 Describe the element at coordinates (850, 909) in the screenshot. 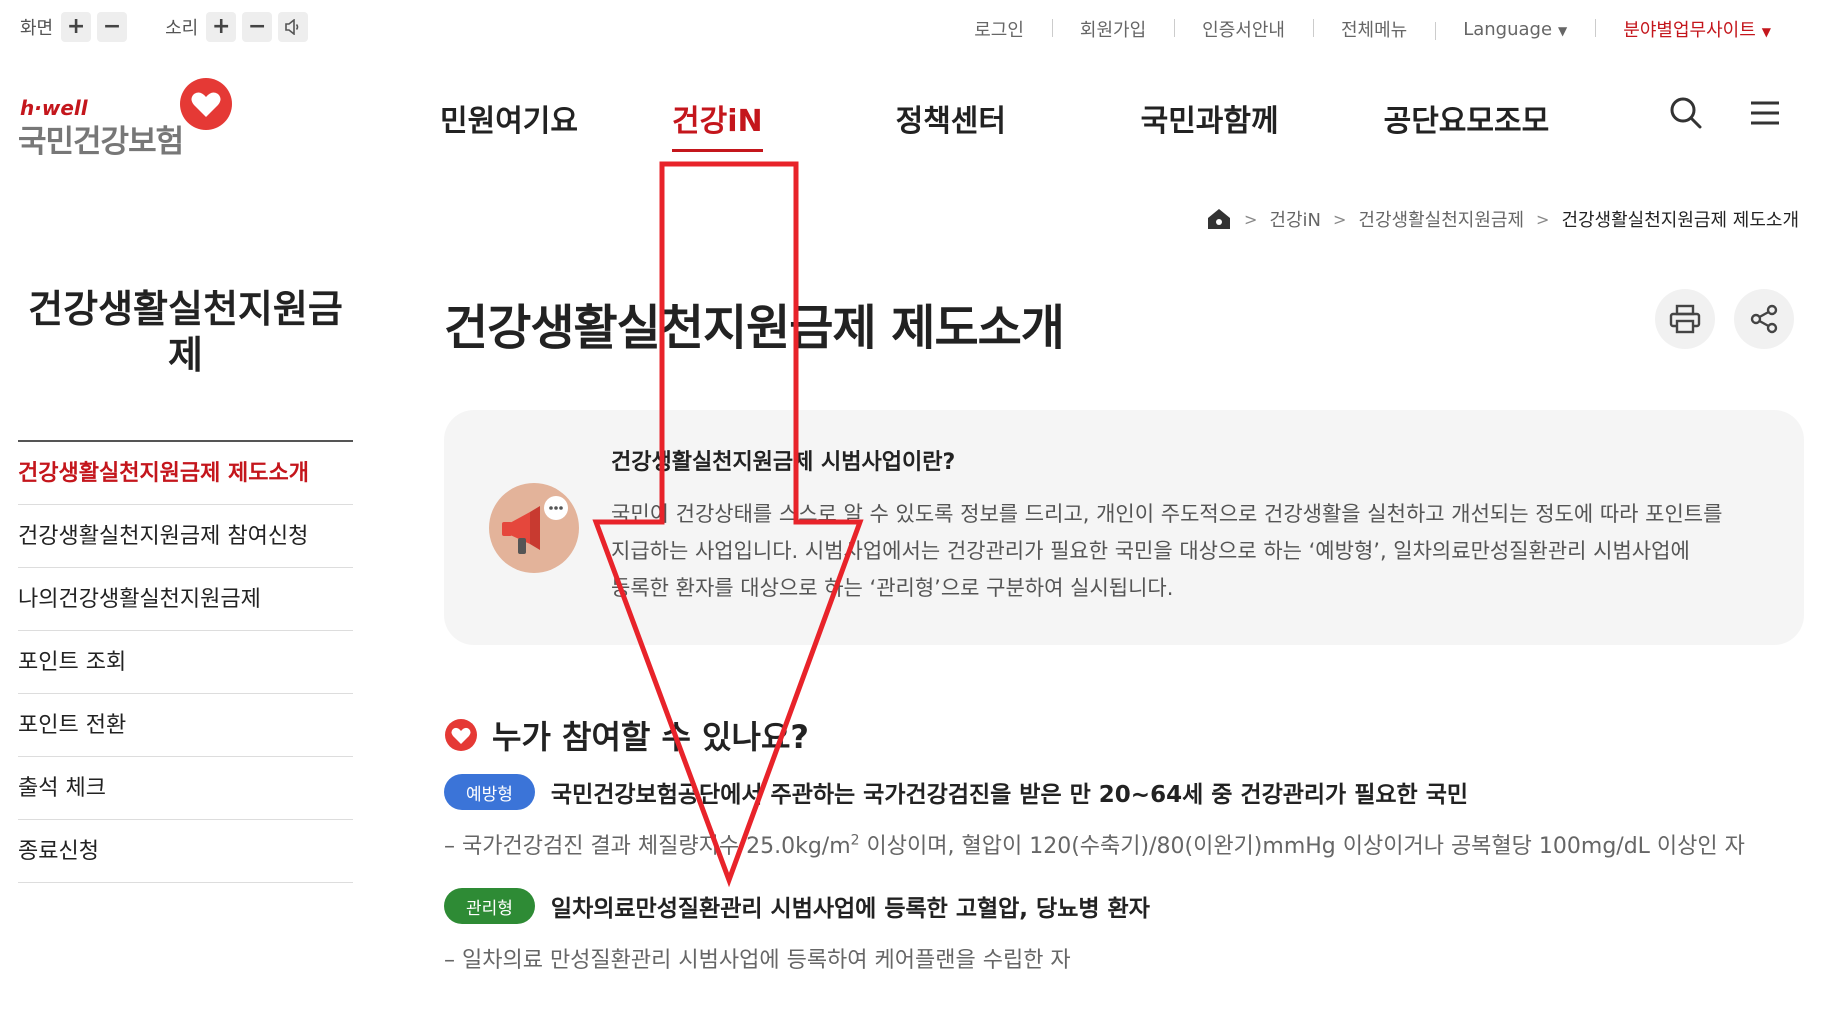

I see `managed-description: 일차의료만성질환관리 시범사업에 등록한 고혈압, 당뇨병 환자` at that location.